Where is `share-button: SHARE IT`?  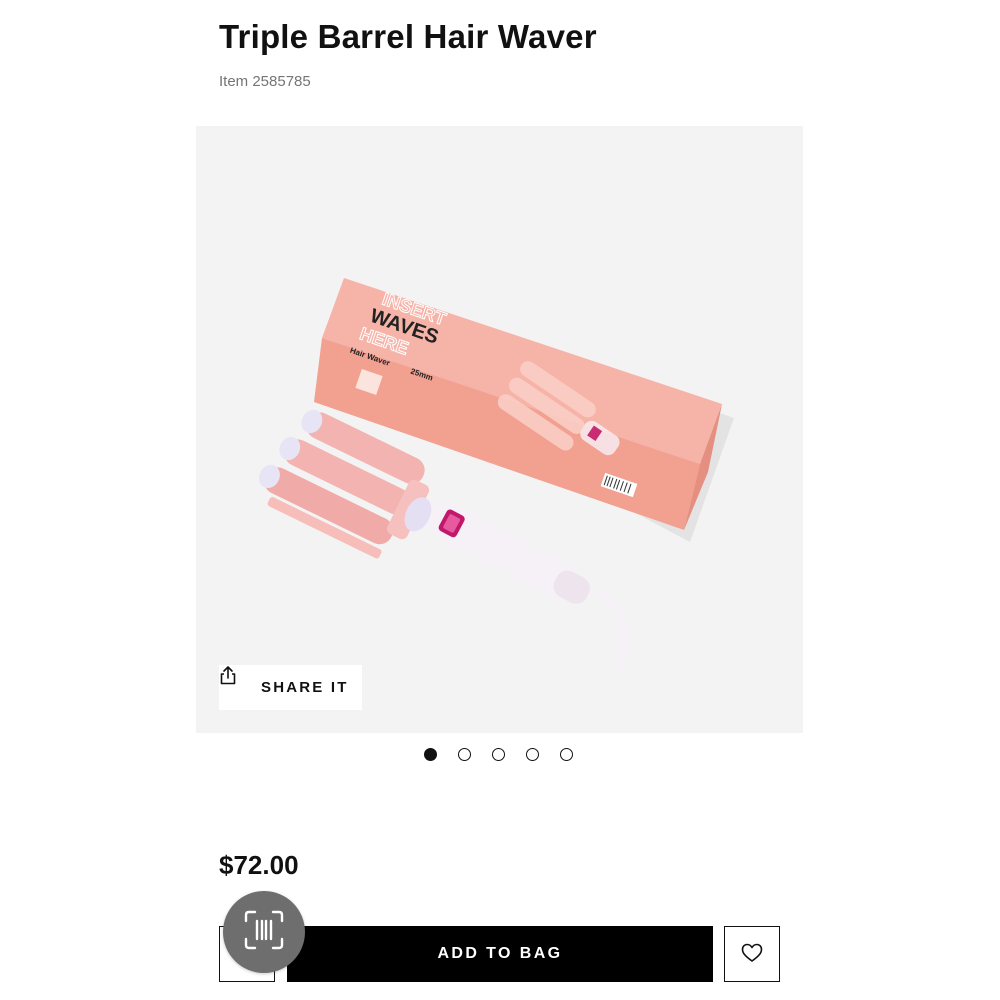 share-button: SHARE IT is located at coordinates (290, 687).